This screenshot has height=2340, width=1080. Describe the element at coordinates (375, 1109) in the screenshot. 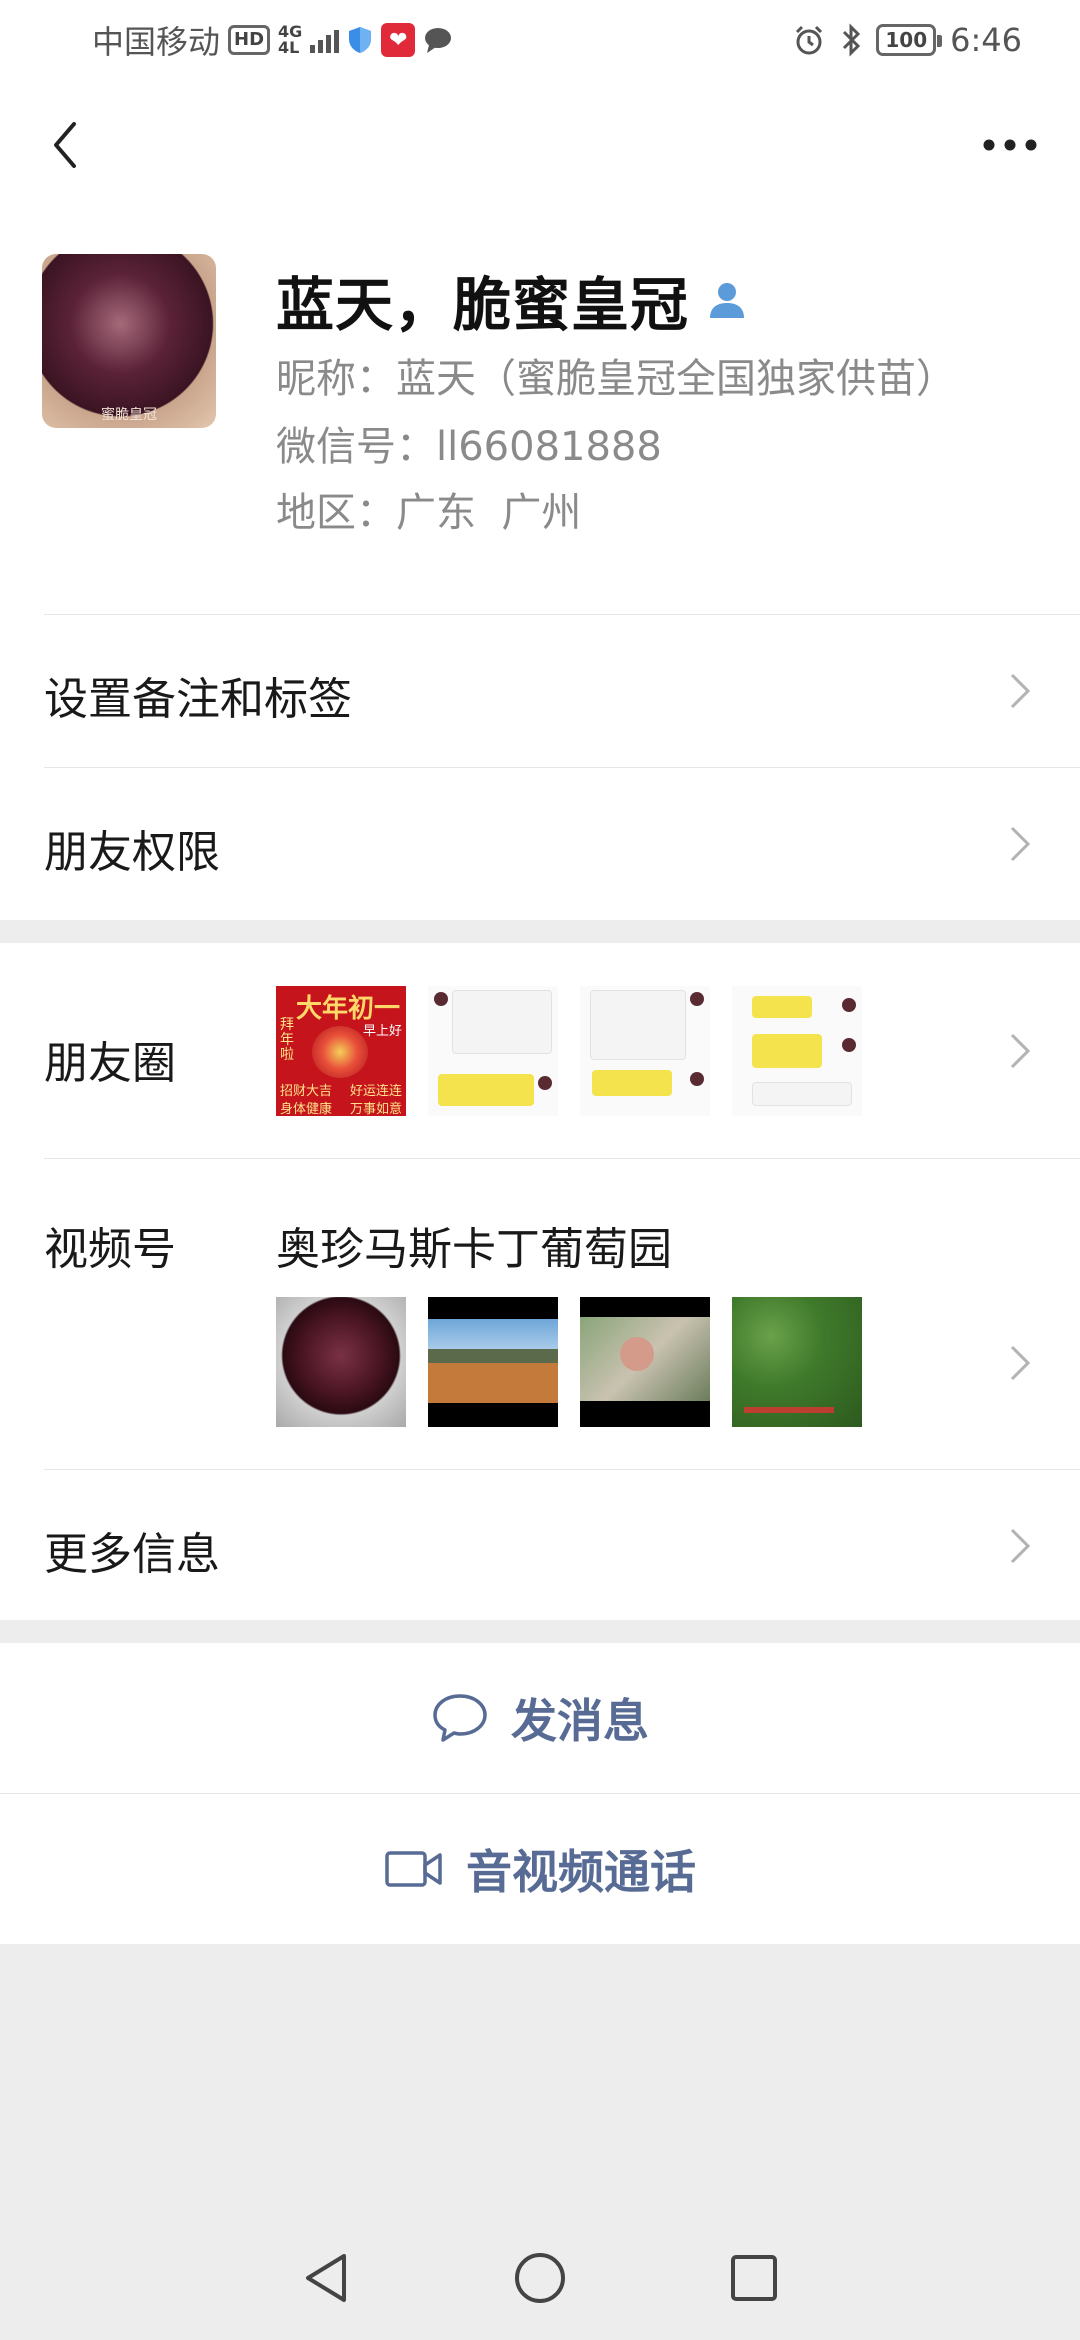

I see `thumb-text: 万事如意` at that location.